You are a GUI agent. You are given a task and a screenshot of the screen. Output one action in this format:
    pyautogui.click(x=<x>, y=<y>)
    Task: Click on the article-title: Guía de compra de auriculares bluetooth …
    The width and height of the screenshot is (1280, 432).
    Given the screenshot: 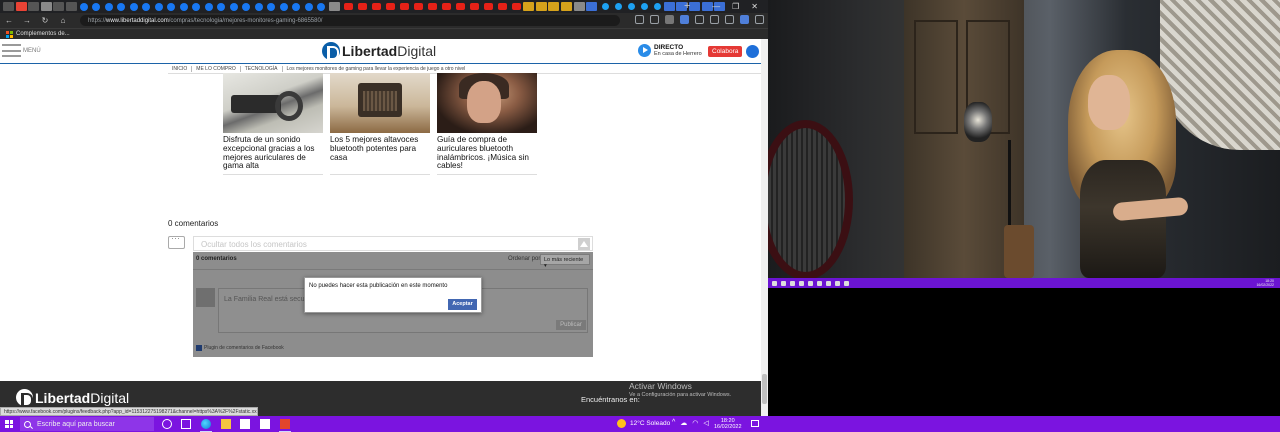 What is the action you would take?
    pyautogui.click(x=487, y=153)
    